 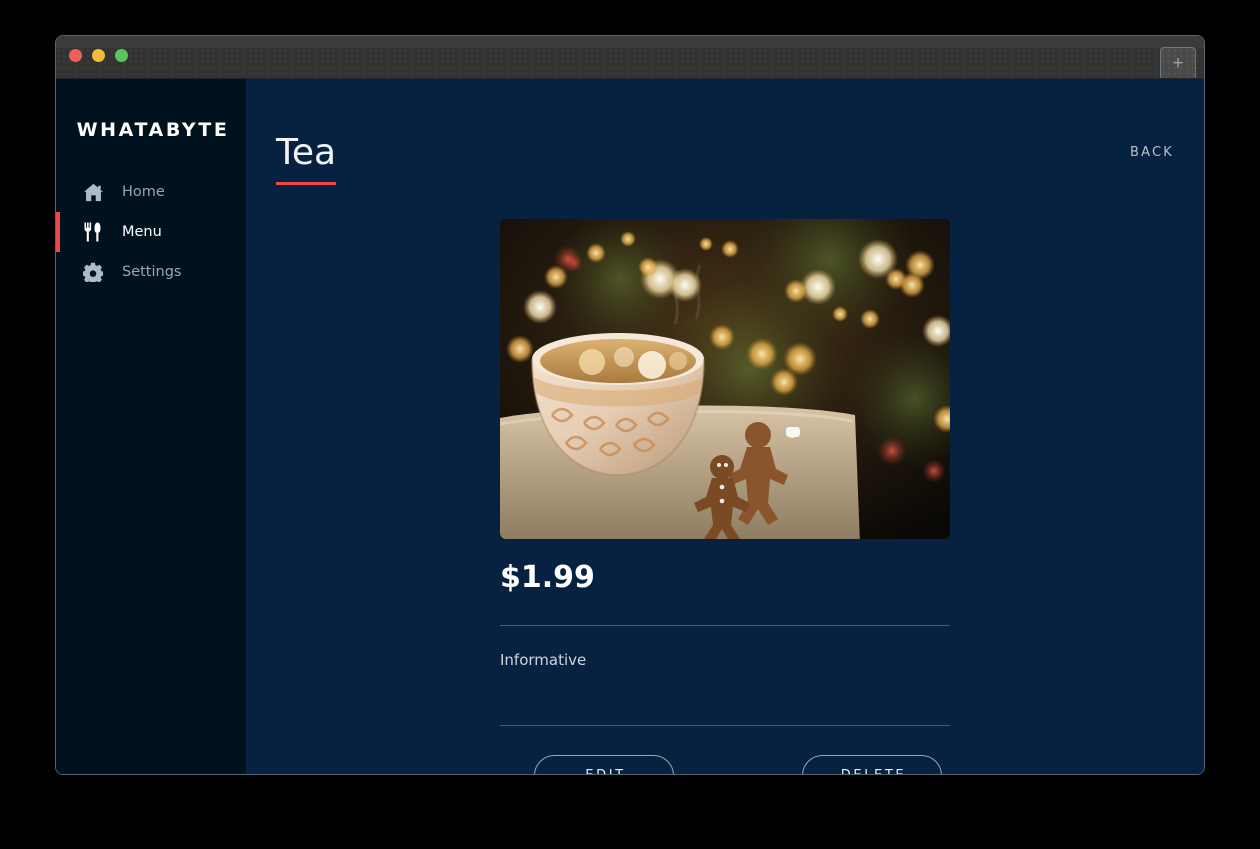 I want to click on close-window-button, so click(x=75, y=55).